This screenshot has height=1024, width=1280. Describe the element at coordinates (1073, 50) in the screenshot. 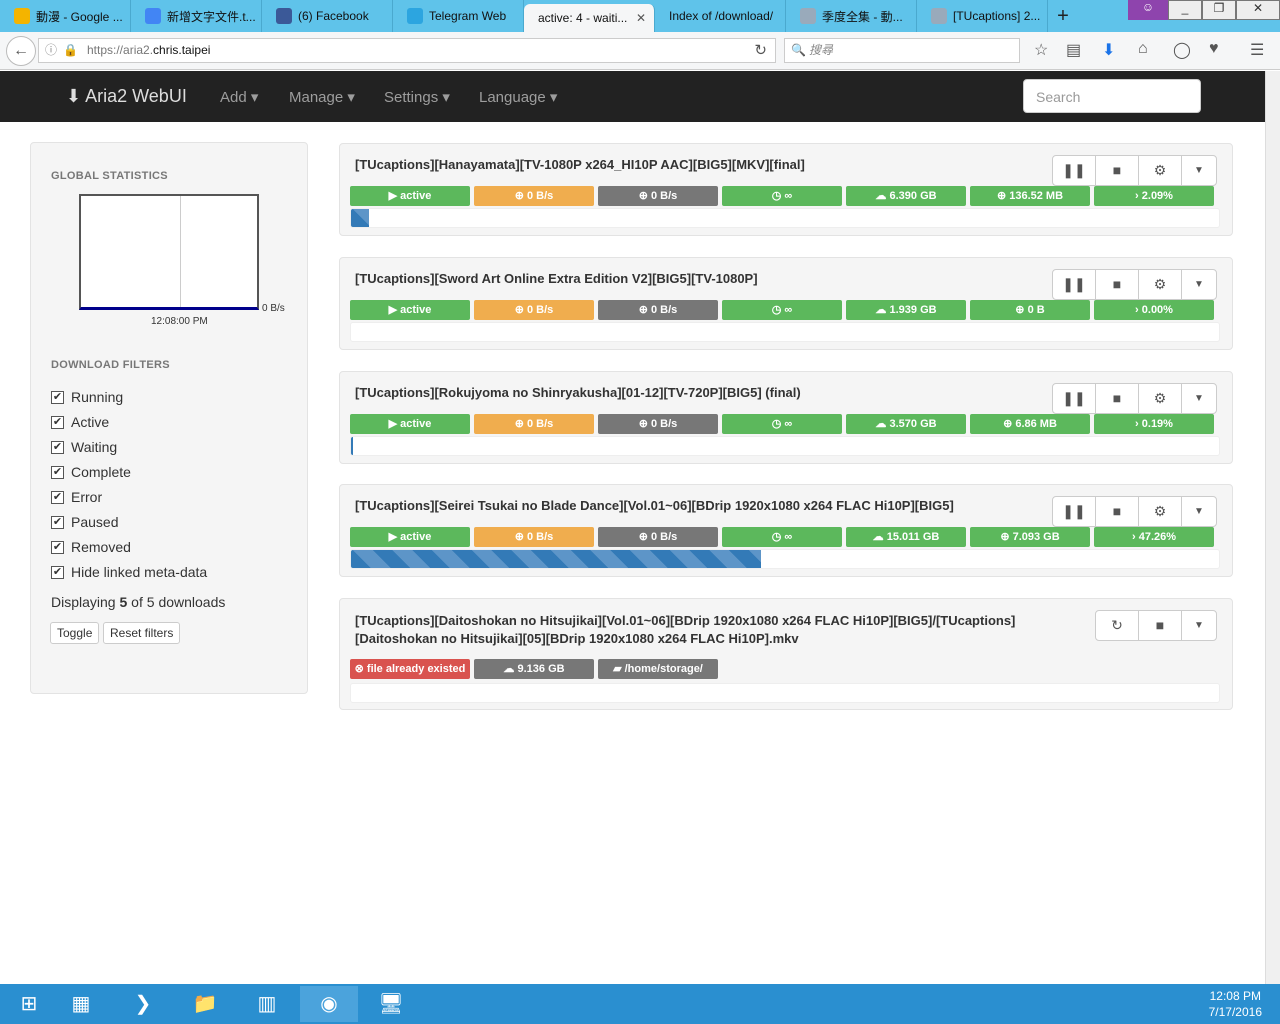

I see `reading-list-icon: ▤` at that location.